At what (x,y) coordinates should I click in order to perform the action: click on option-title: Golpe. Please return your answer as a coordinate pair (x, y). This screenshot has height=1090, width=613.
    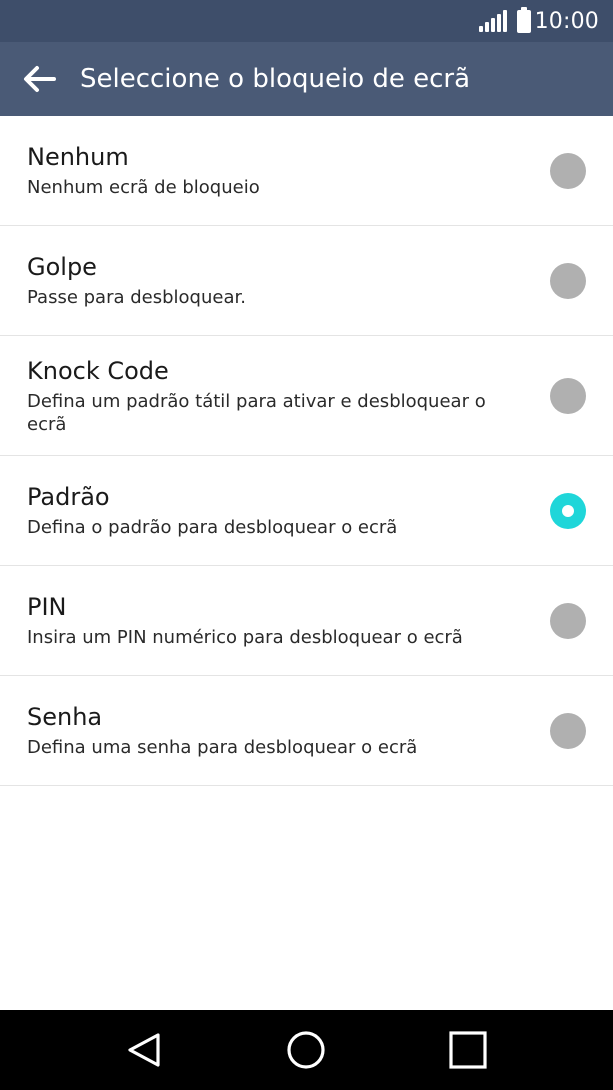
    Looking at the image, I should click on (62, 267).